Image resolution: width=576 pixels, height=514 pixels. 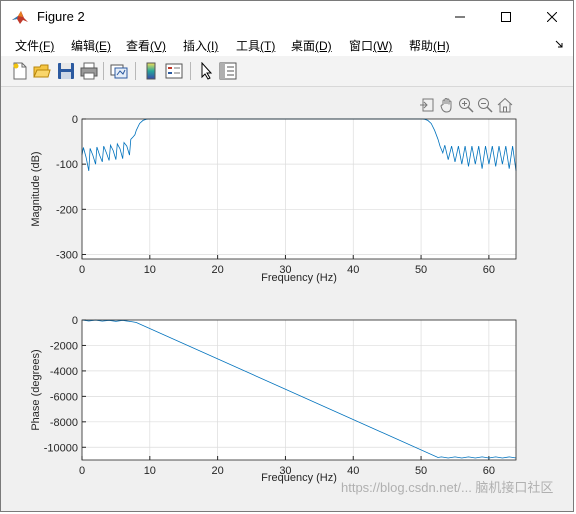 What do you see at coordinates (71, 187) in the screenshot?
I see `y-ticks: 0 -100 -200 -300` at bounding box center [71, 187].